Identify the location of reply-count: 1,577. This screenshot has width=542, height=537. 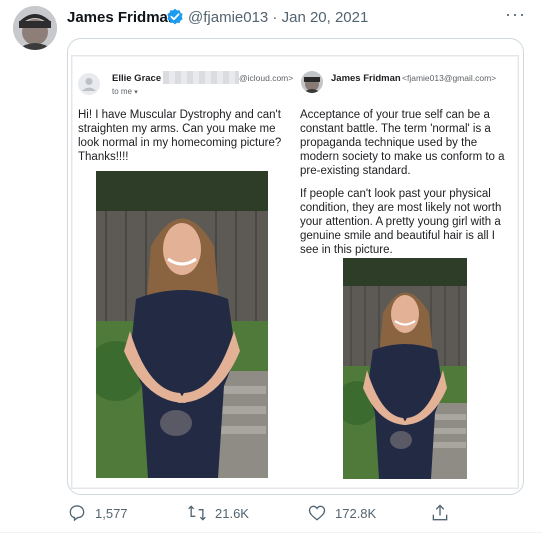
(111, 513).